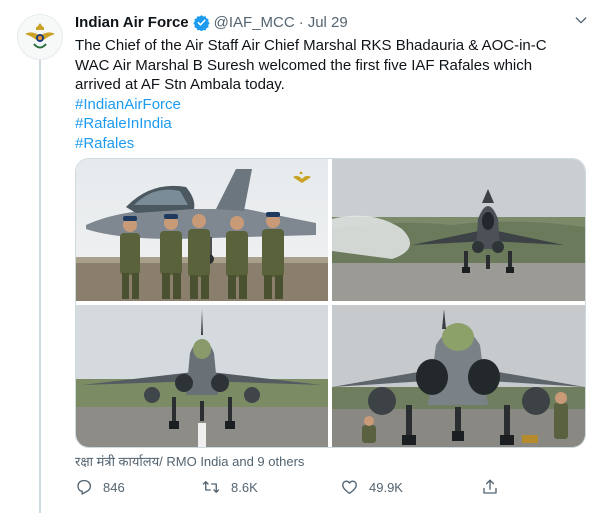 The image size is (601, 513). What do you see at coordinates (211, 487) in the screenshot?
I see `retweet-icon` at bounding box center [211, 487].